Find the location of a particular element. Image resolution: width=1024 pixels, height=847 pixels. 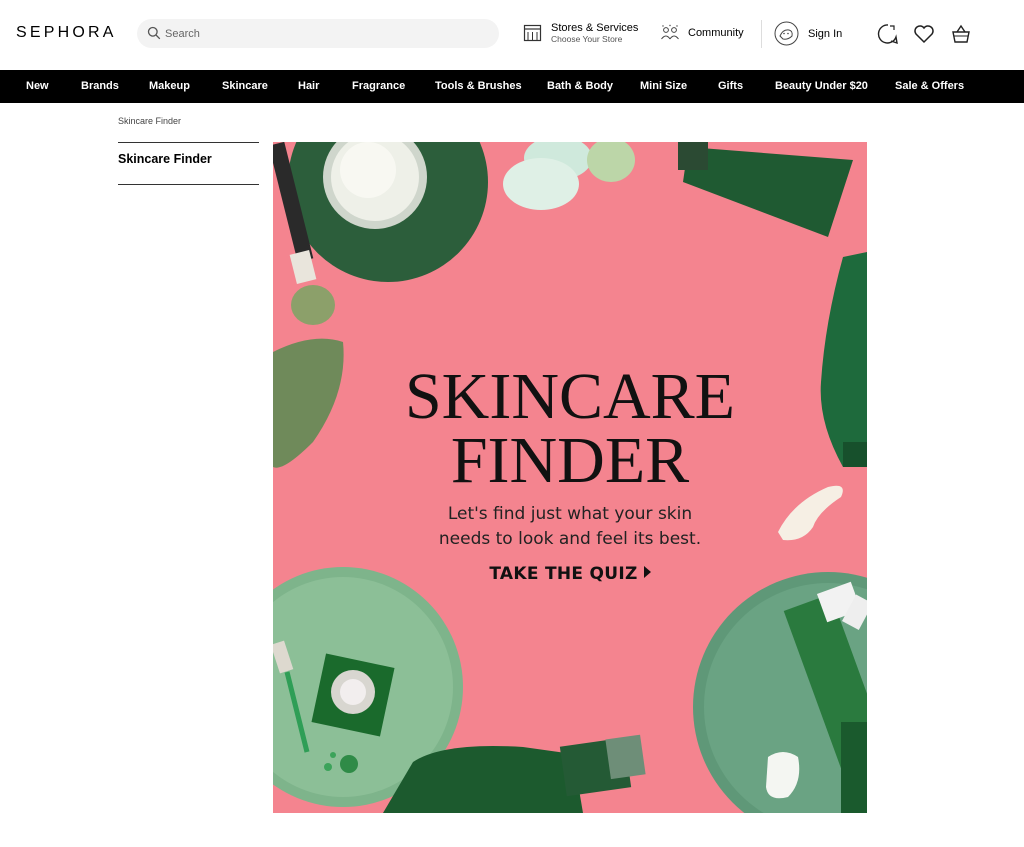

nav-item-beauty-under-20: Beauty Under $20 is located at coordinates (821, 86).